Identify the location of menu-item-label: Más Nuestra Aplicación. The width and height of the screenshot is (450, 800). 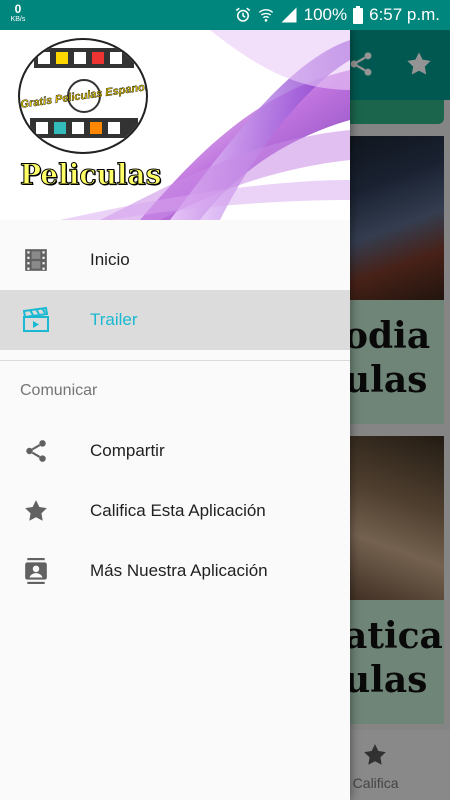
(179, 570).